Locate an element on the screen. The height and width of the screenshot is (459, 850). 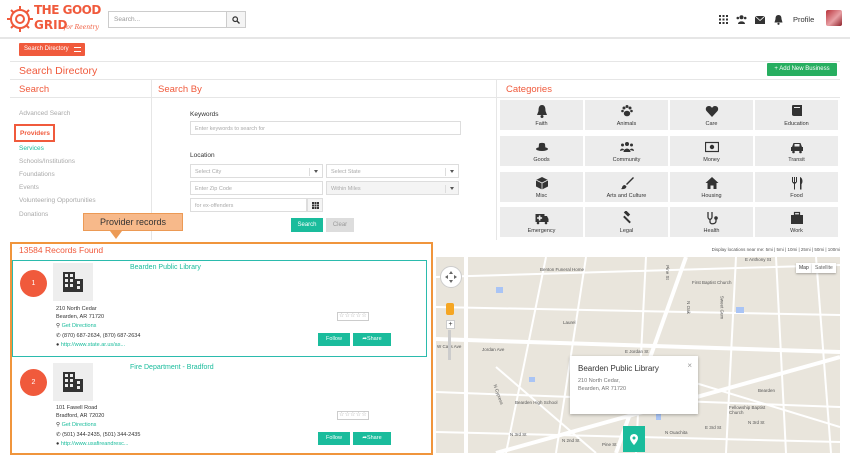
category-emergency: Emergency is located at coordinates (541, 222).